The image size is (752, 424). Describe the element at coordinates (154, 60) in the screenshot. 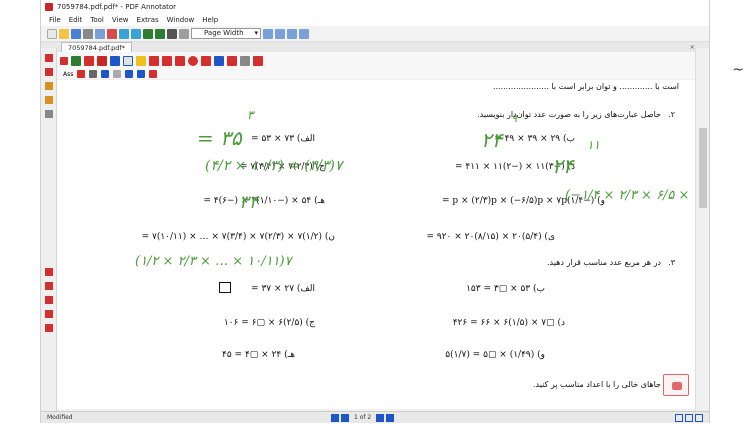

I see `line-tool-icon` at that location.